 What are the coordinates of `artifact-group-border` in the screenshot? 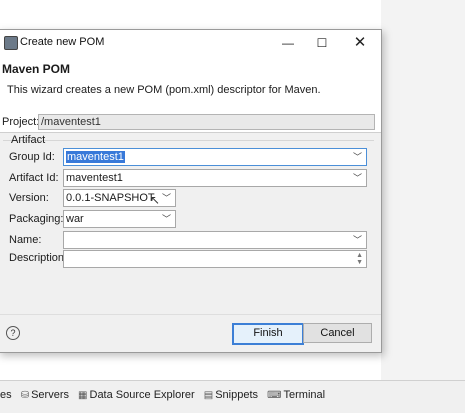 It's located at (188, 140).